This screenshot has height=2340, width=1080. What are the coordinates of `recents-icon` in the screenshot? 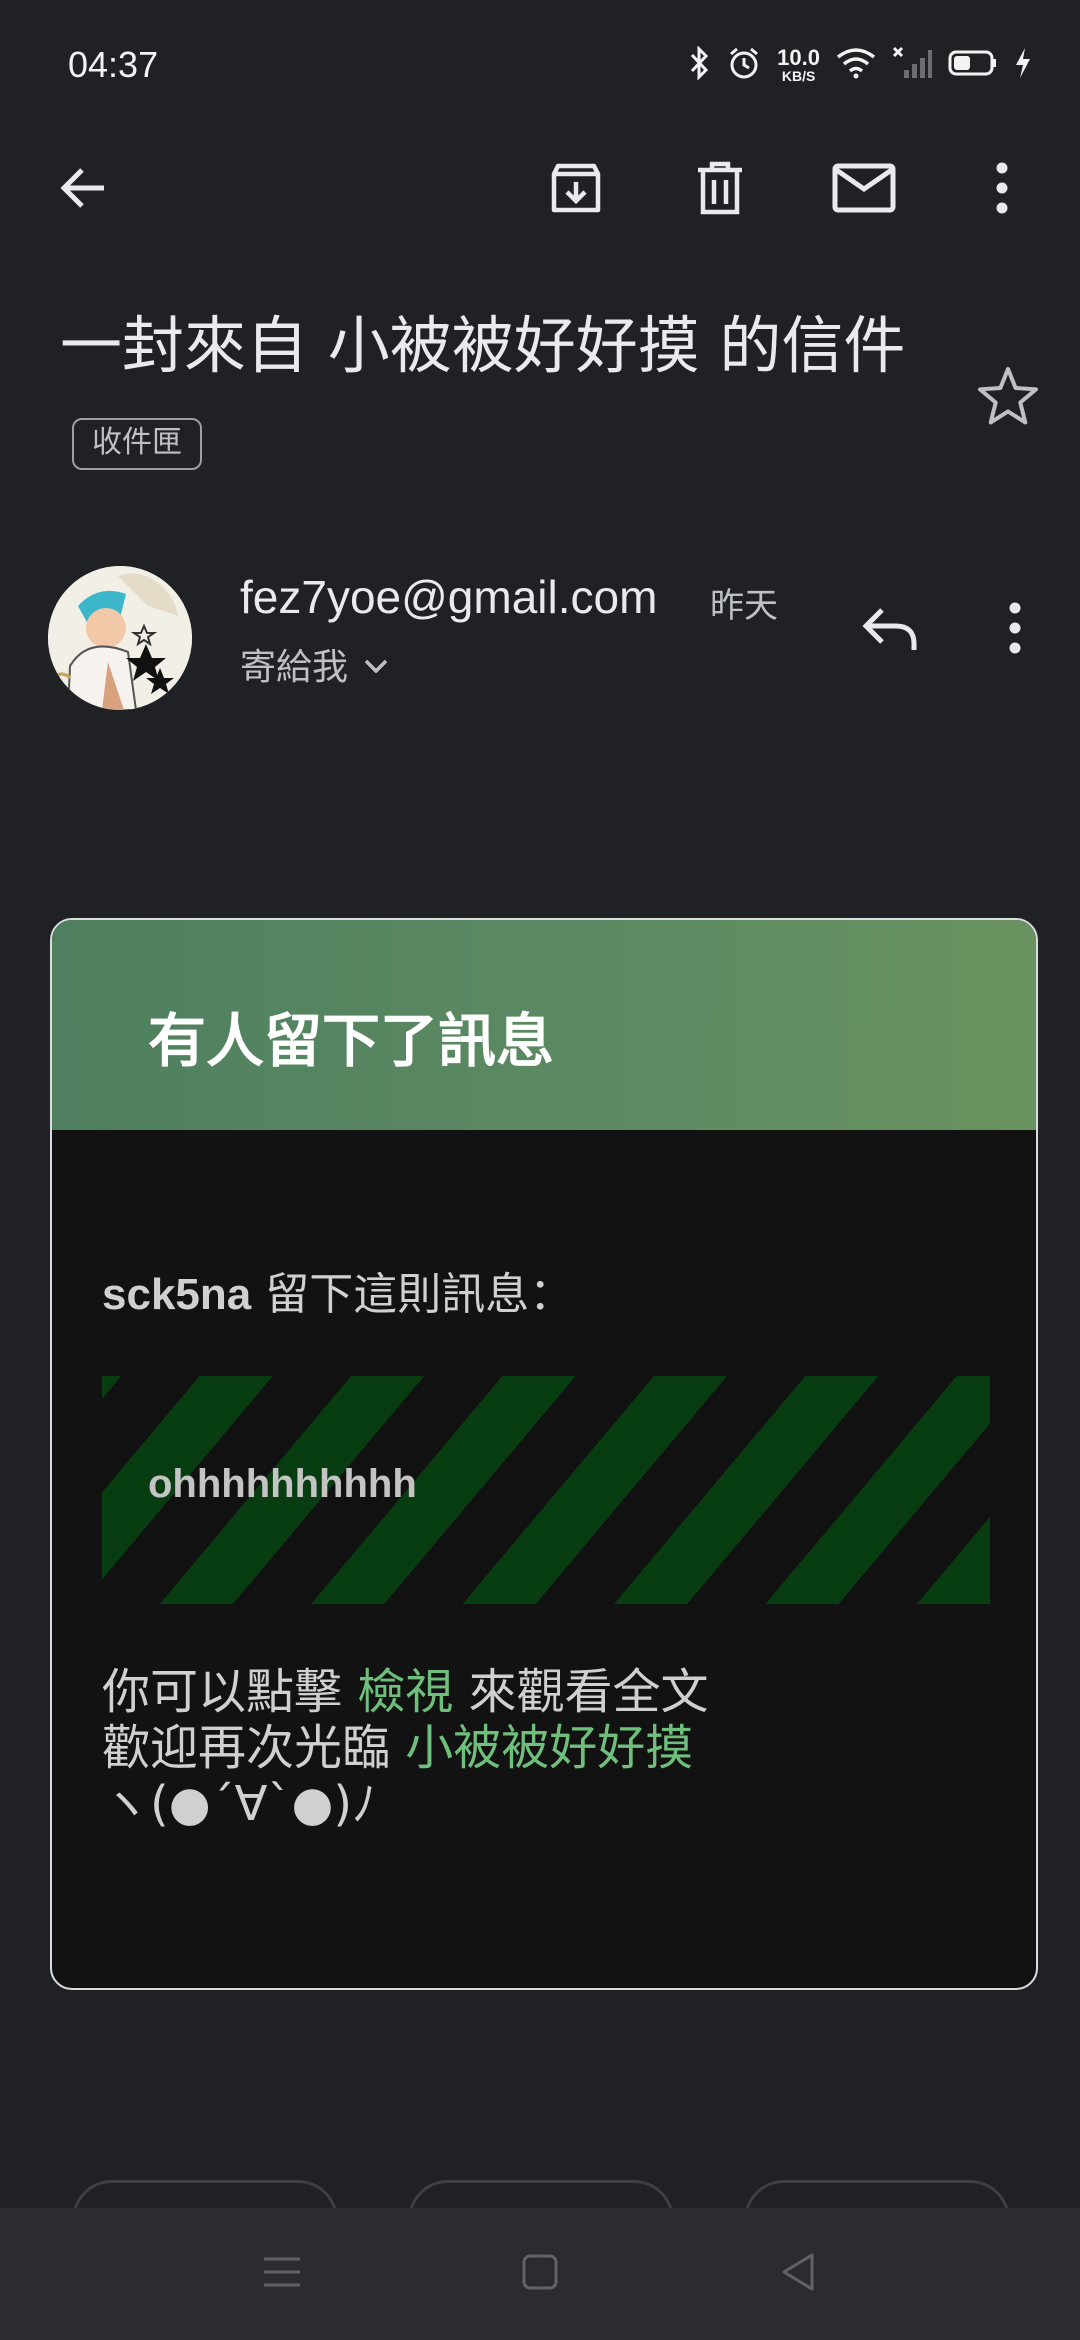 It's located at (282, 2274).